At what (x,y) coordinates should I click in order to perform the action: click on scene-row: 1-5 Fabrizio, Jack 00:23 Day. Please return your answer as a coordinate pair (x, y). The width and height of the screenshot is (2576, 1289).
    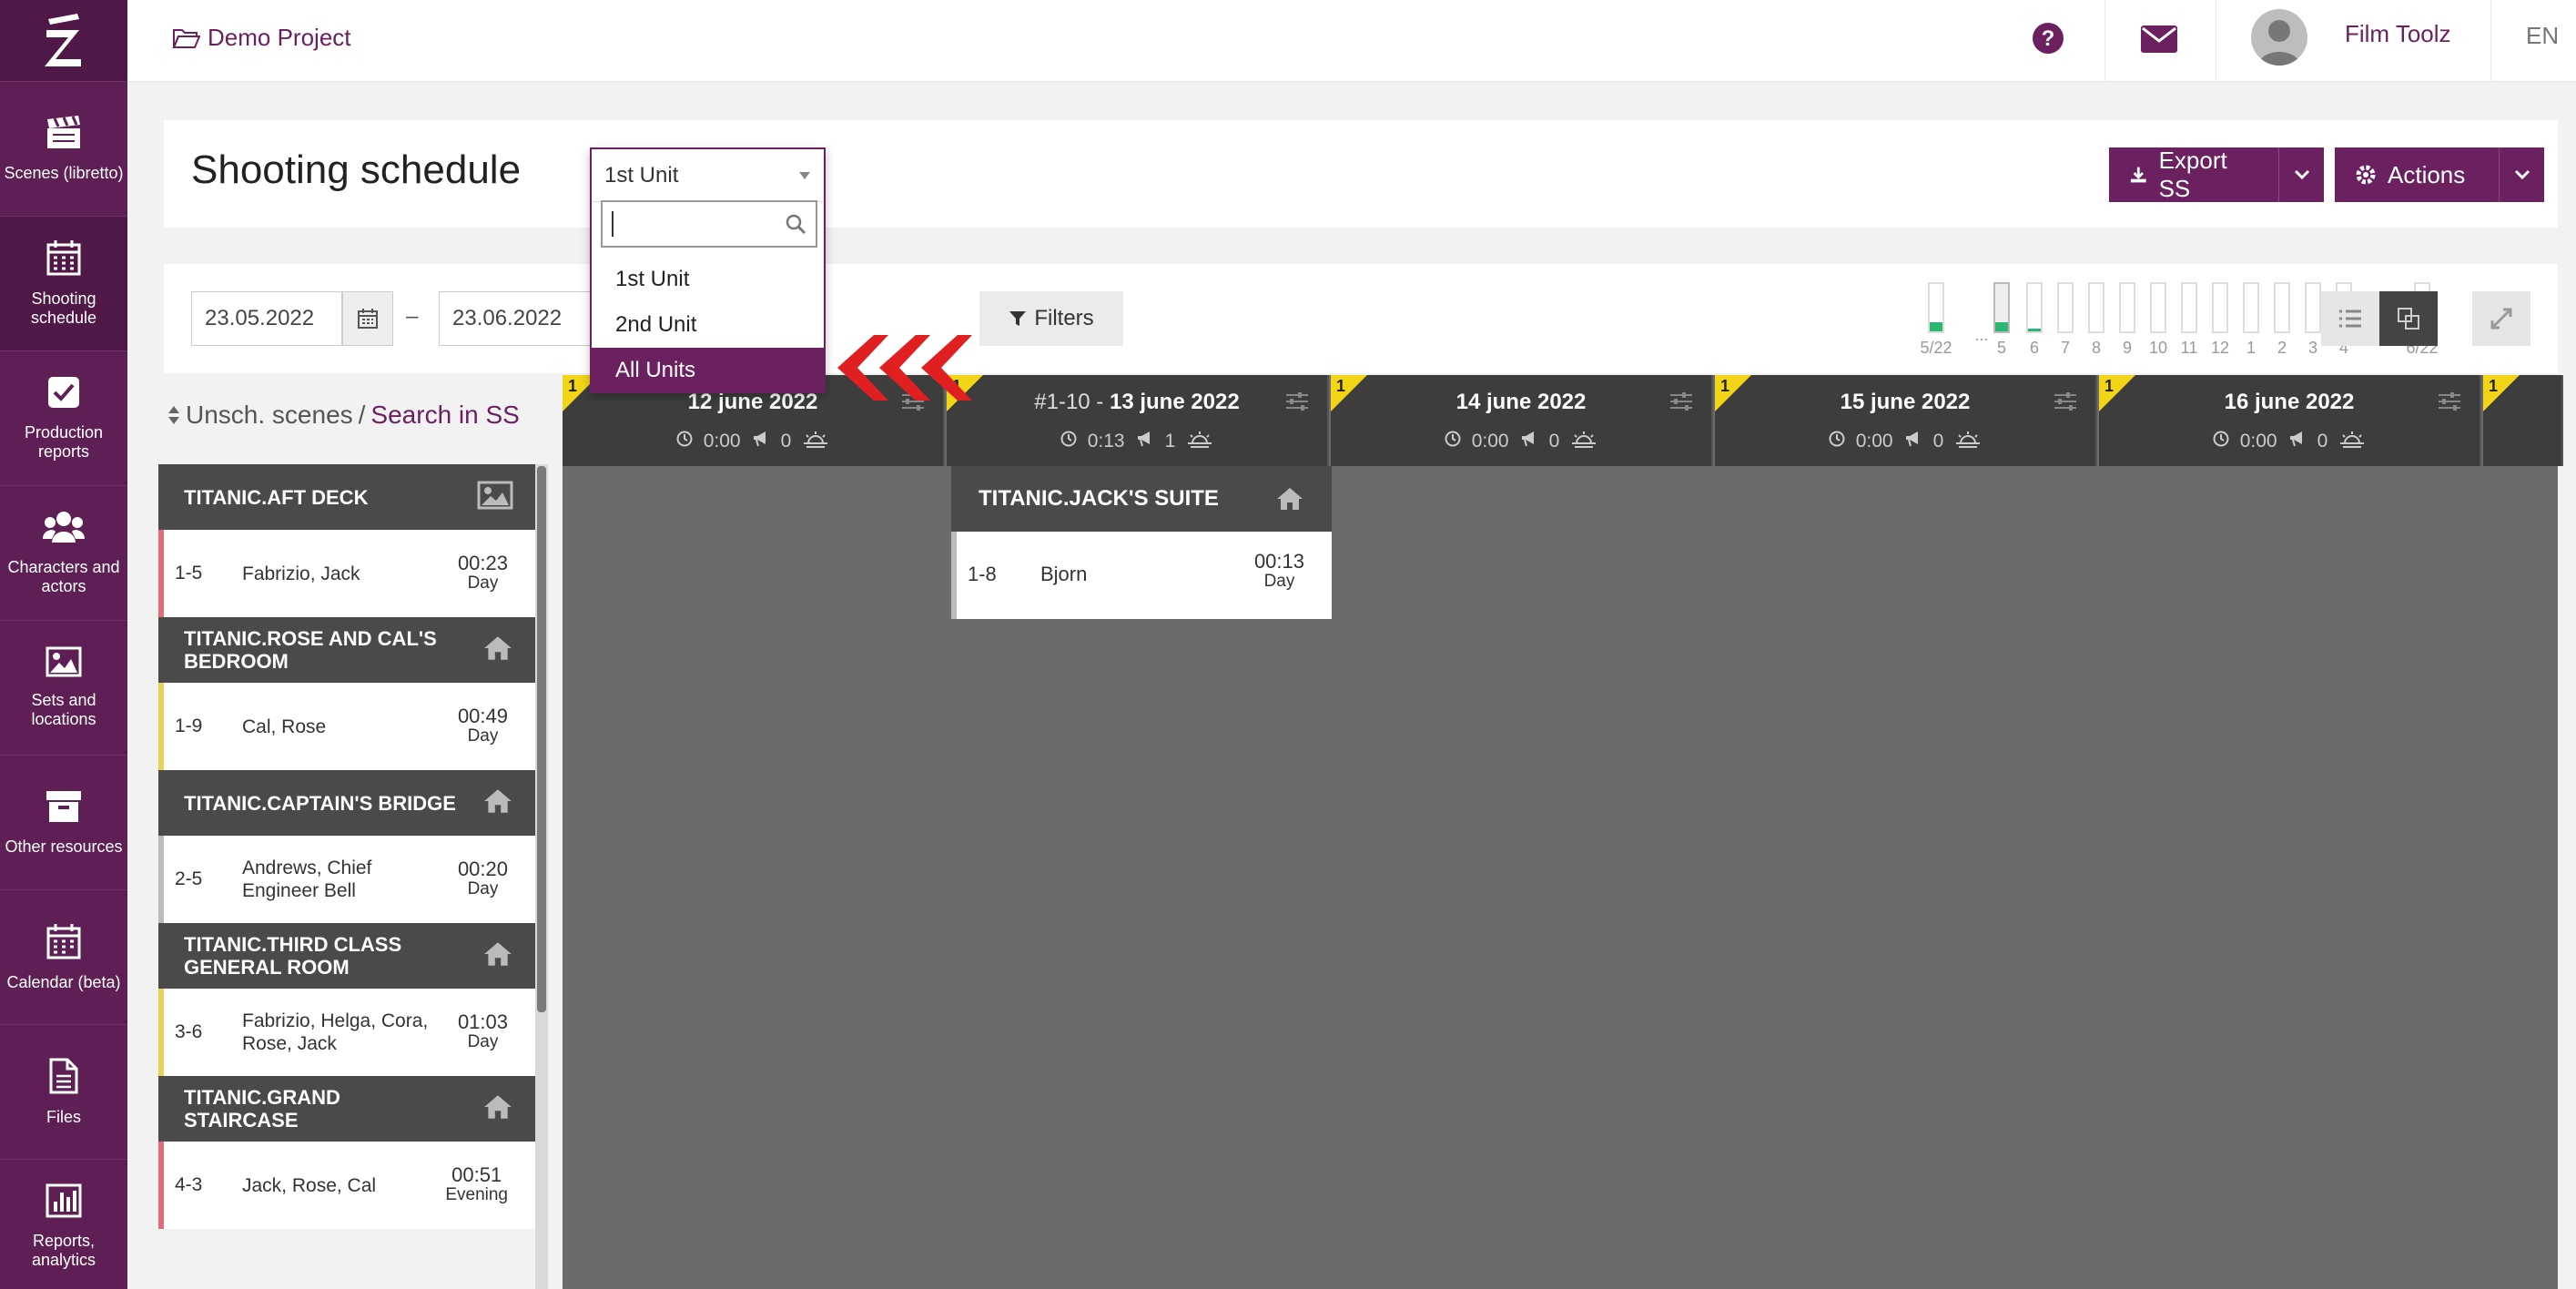
    Looking at the image, I should click on (346, 573).